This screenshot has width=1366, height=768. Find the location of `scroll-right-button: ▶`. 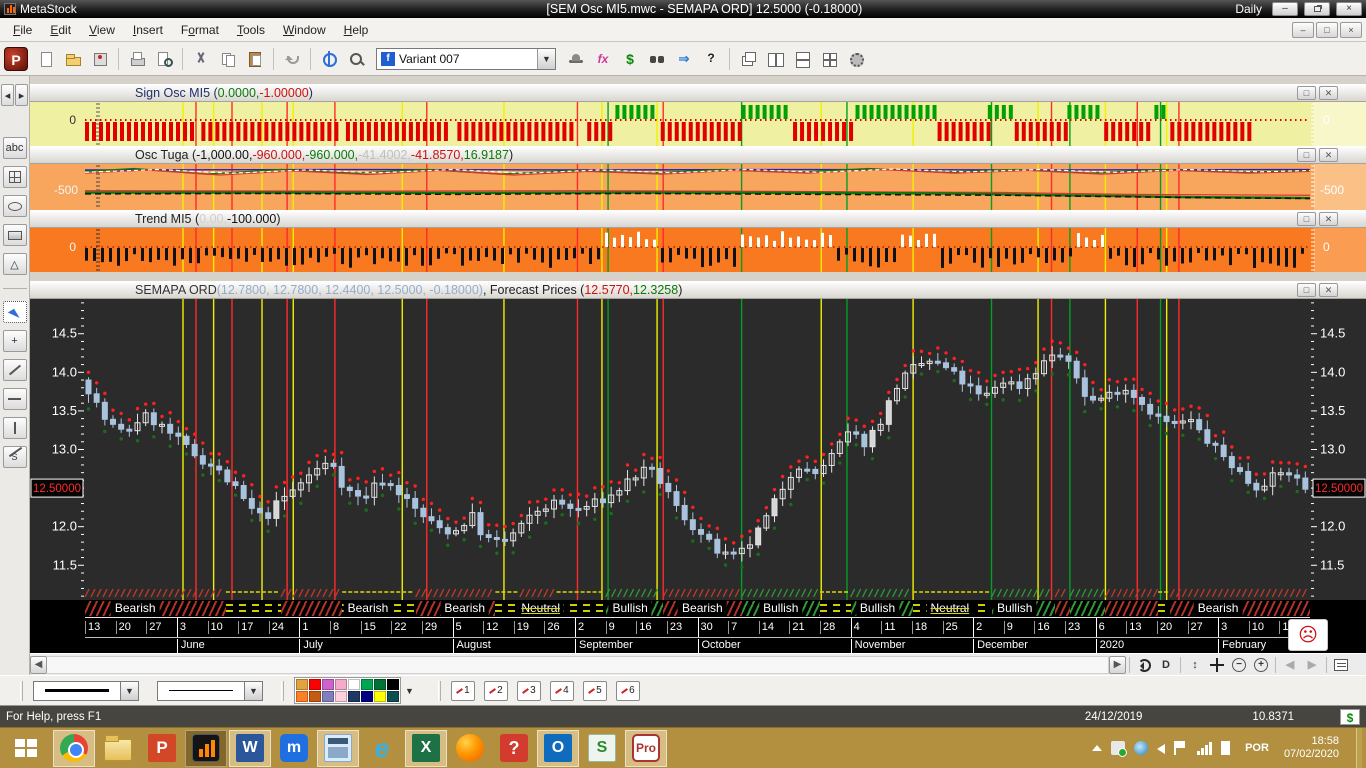

scroll-right-button: ▶ is located at coordinates (1117, 664).